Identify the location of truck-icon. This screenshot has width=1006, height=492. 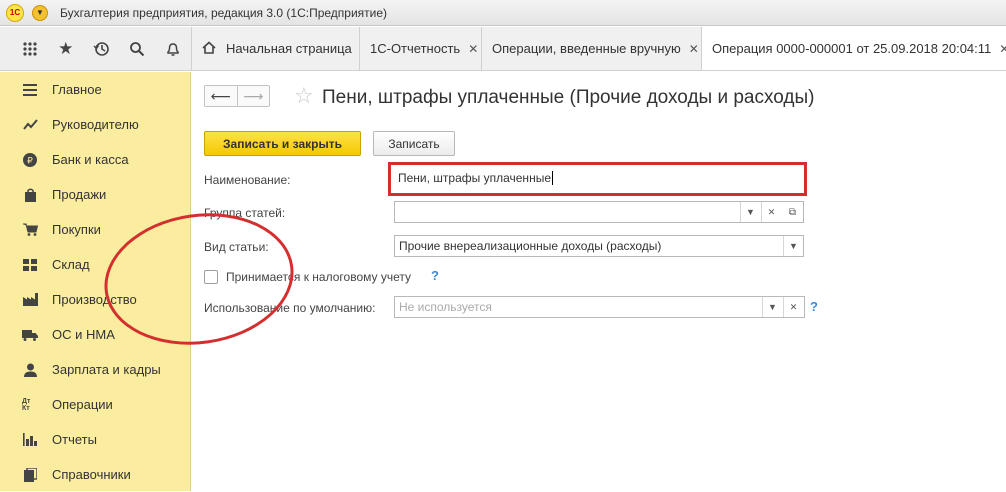
(30, 335).